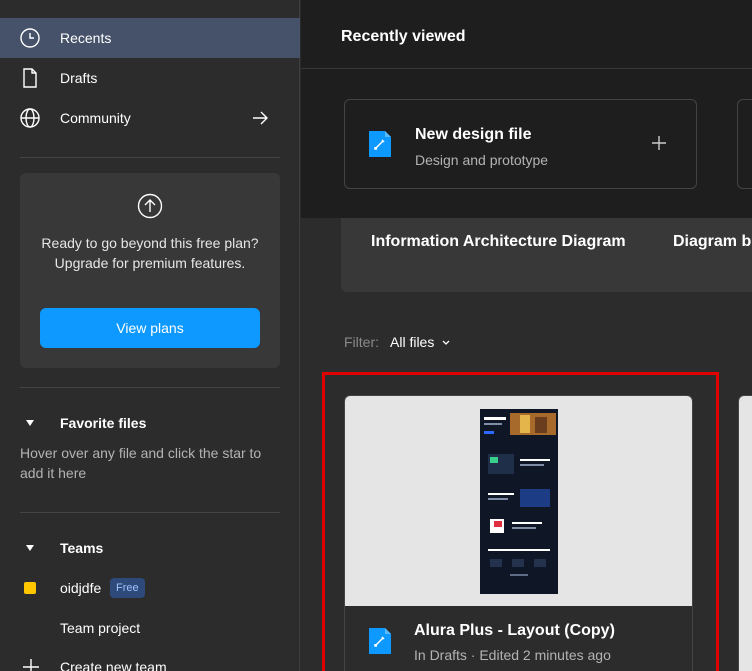 The image size is (752, 671). Describe the element at coordinates (482, 160) in the screenshot. I see `new-file-subtitle: Design and prototype` at that location.